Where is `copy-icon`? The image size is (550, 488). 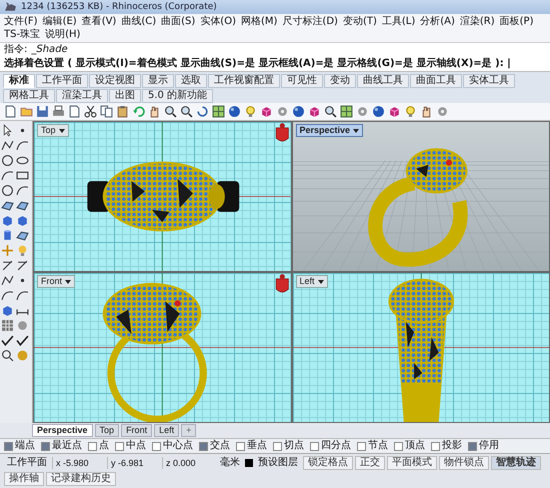
copy-icon is located at coordinates (106, 111).